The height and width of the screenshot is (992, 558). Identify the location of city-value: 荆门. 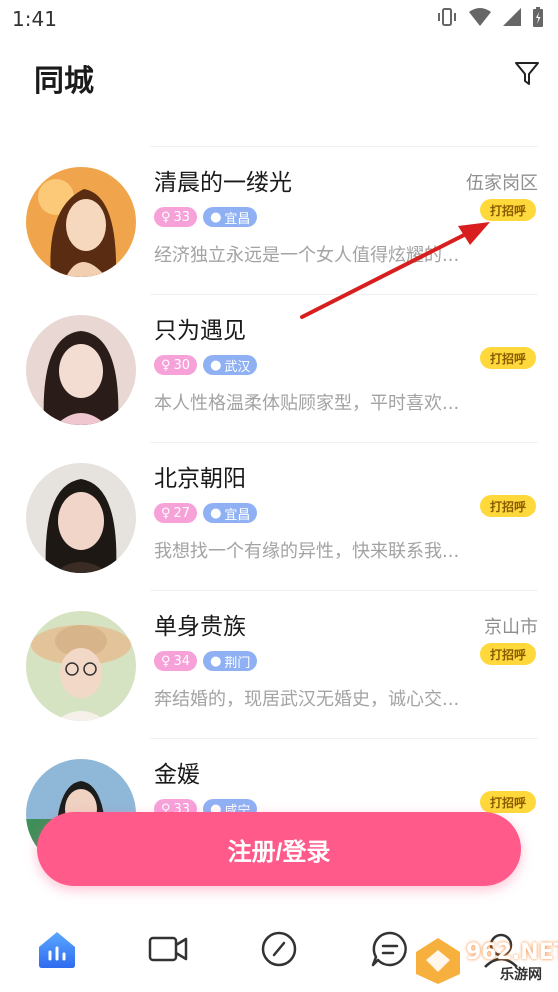
(237, 663).